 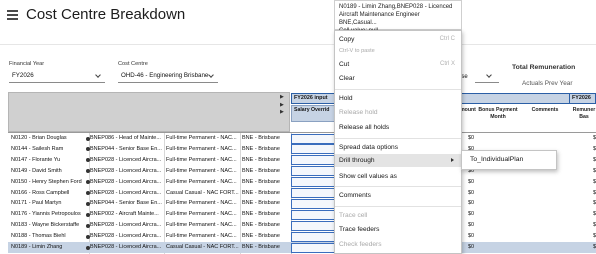 I want to click on menu-item-check-feeders: Check feeders, so click(x=398, y=244).